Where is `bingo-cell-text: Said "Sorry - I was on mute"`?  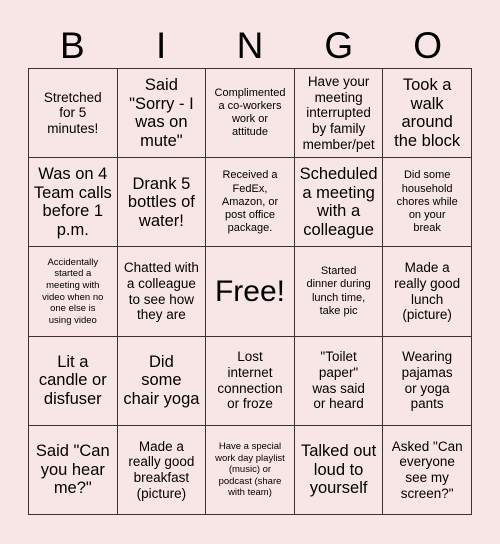 bingo-cell-text: Said "Sorry - I was on mute" is located at coordinates (161, 113).